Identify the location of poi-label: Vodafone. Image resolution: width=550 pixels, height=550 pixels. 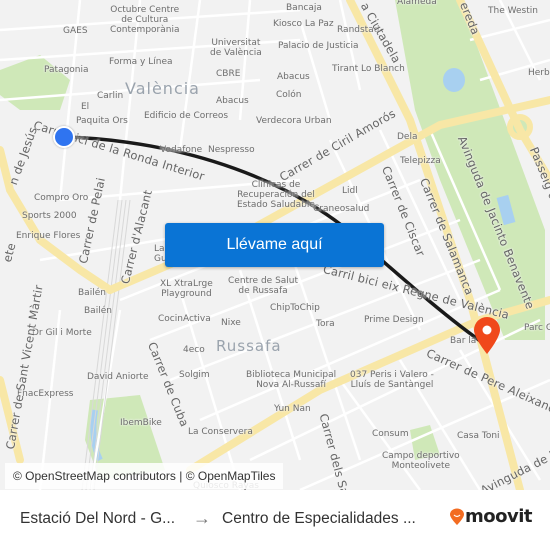
(181, 150).